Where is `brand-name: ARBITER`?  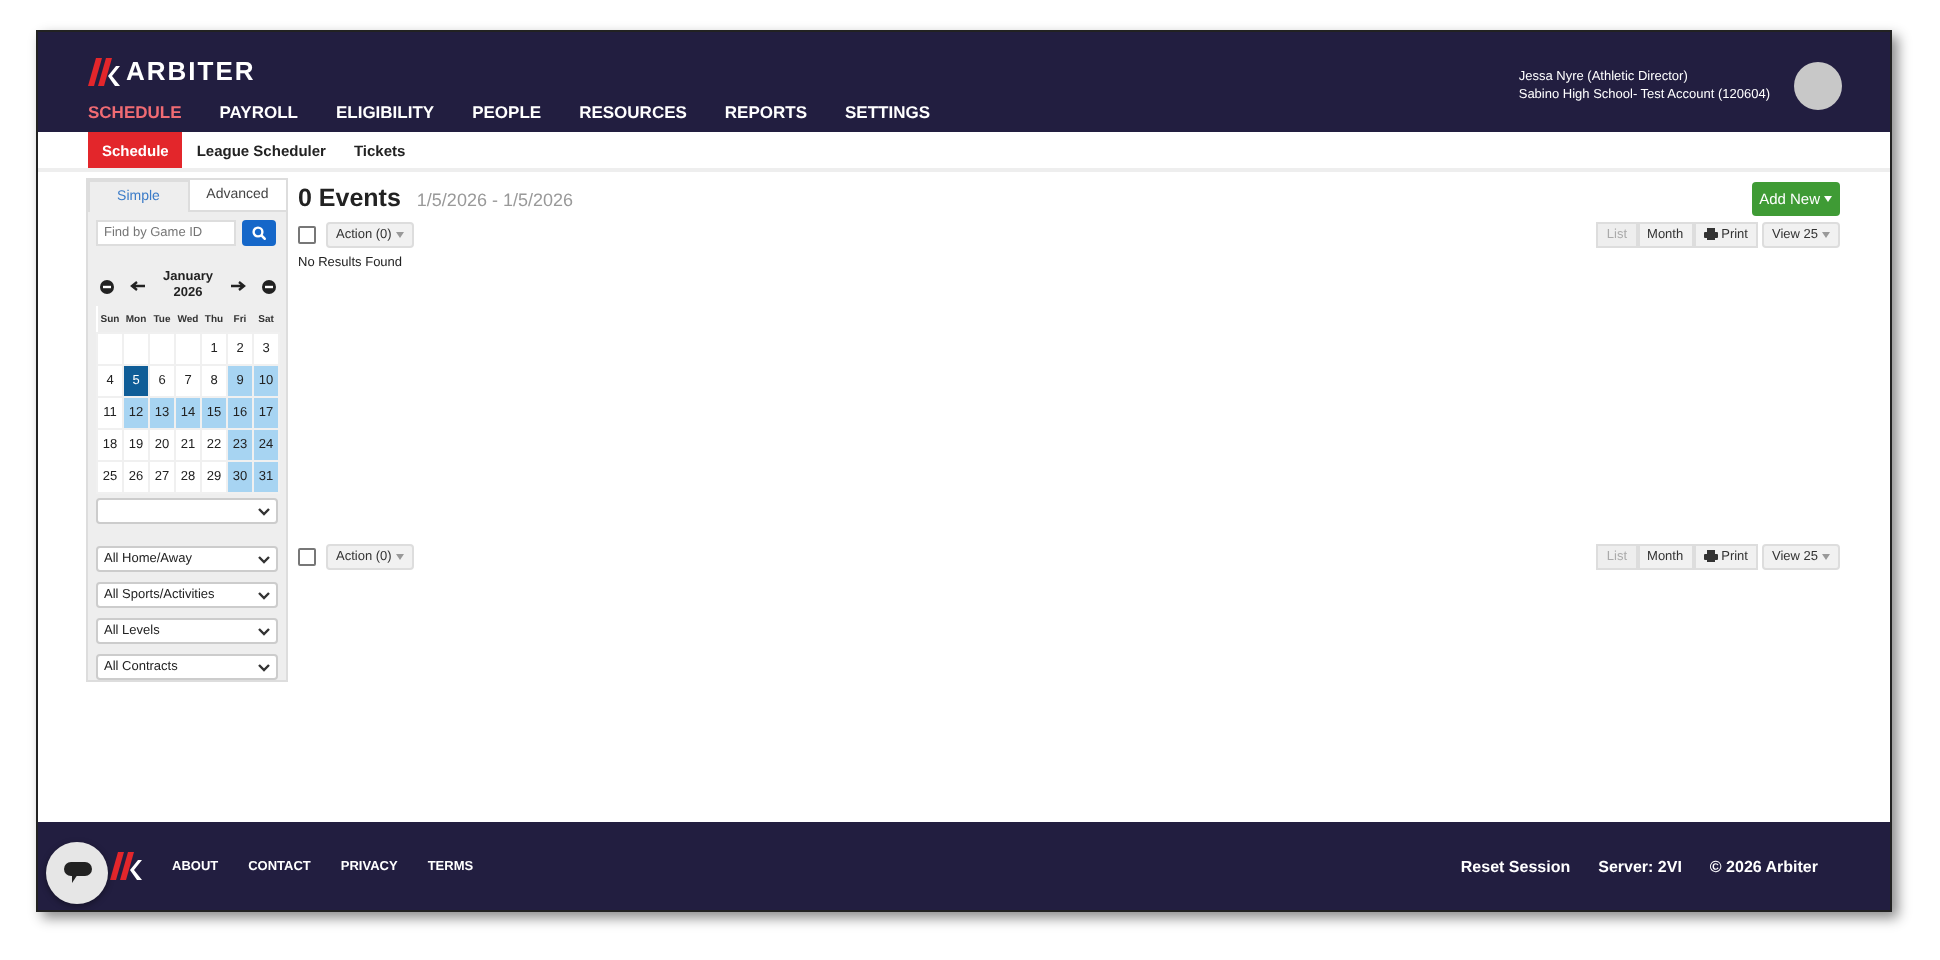 brand-name: ARBITER is located at coordinates (191, 71).